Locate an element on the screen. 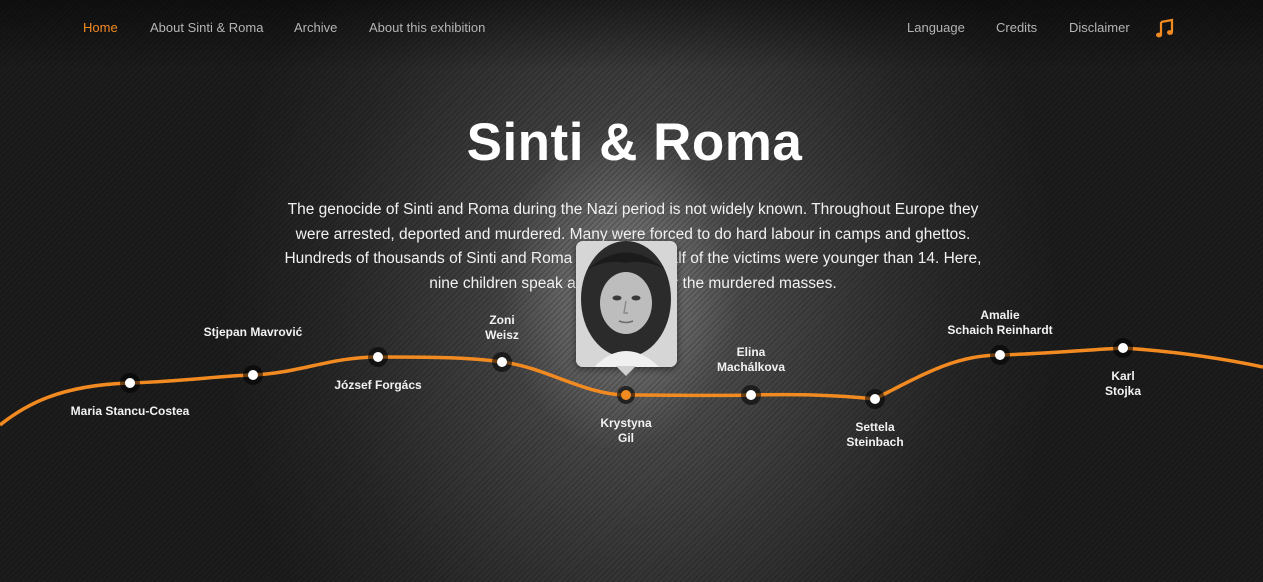  timeline-label-elina: Elina Machálkova is located at coordinates (751, 360).